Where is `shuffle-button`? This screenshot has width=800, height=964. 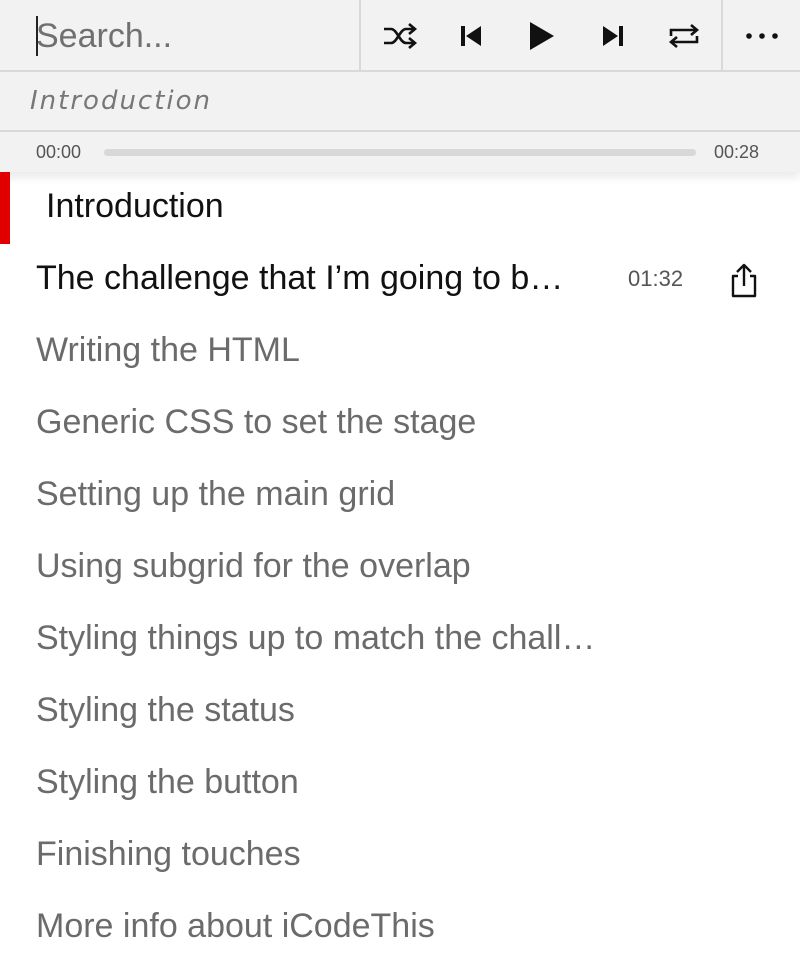
shuffle-button is located at coordinates (400, 36).